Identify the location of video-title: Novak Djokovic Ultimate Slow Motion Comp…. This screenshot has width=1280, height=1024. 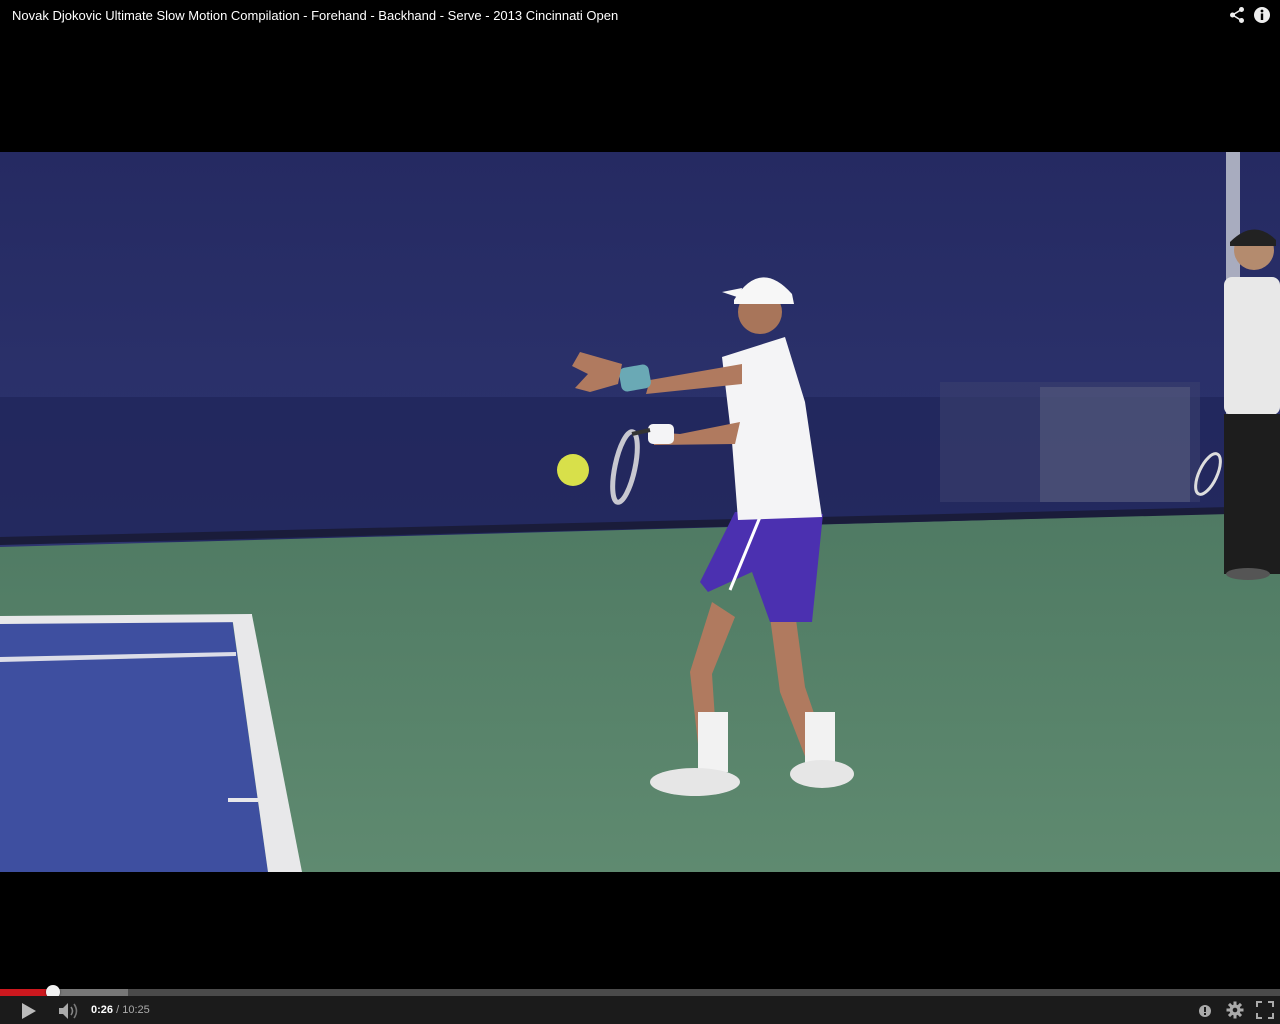
(315, 15).